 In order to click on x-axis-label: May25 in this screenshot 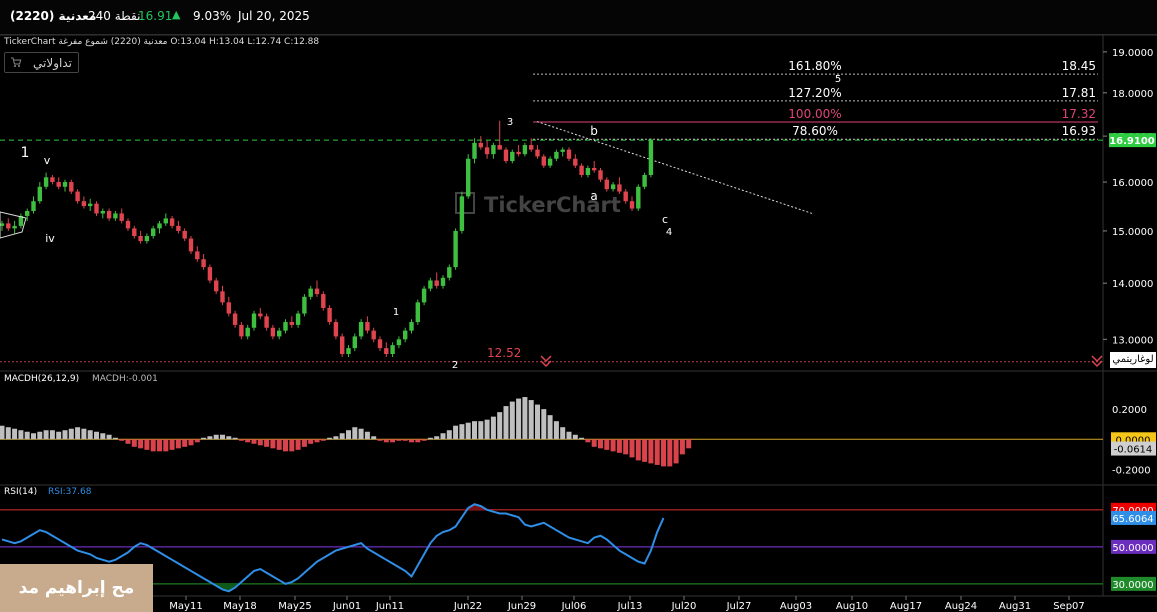, I will do `click(294, 606)`.